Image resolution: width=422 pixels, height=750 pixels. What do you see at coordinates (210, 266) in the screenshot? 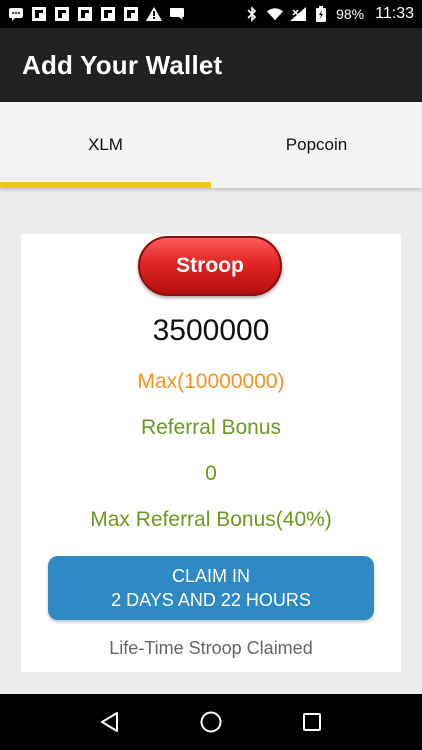
I see `stroop-button: Stroop` at bounding box center [210, 266].